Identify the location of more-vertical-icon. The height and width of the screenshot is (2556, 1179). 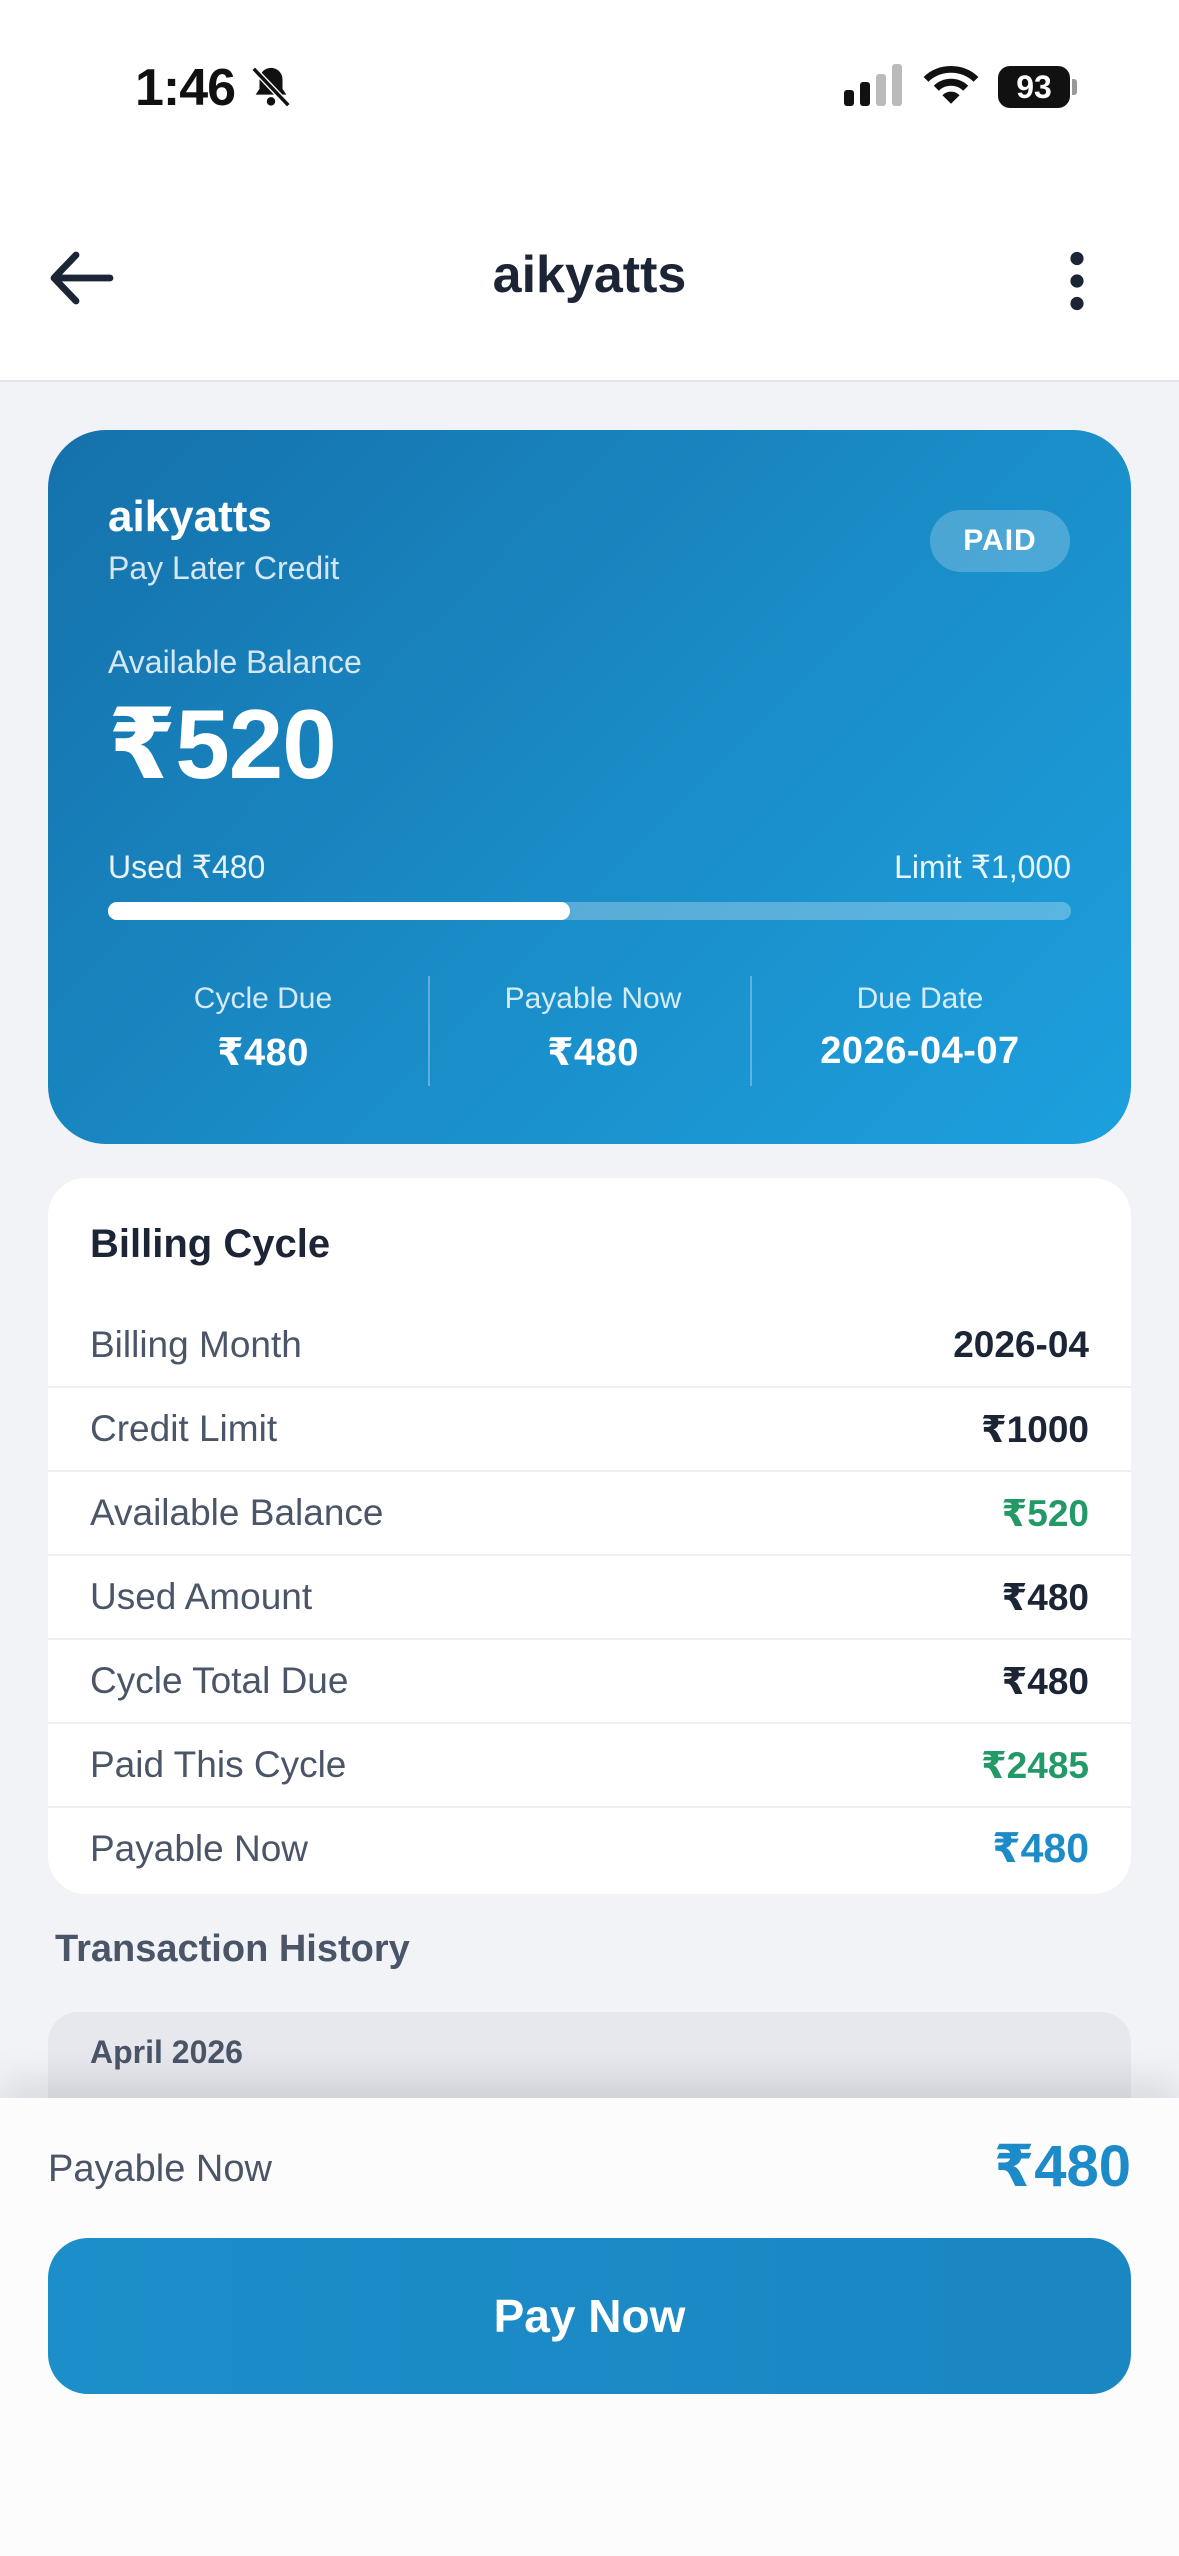
(1077, 281).